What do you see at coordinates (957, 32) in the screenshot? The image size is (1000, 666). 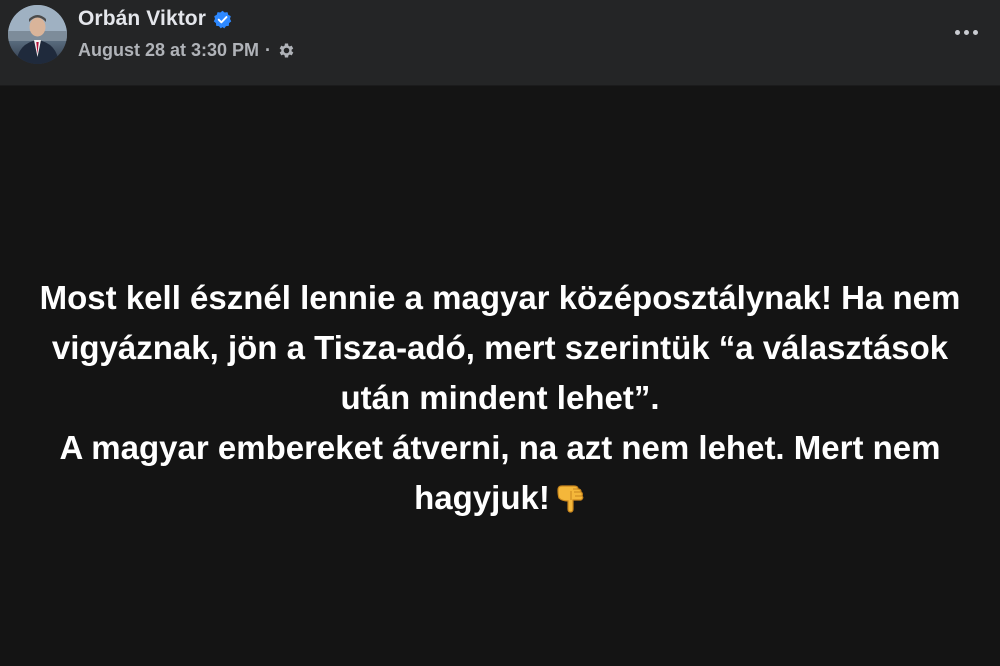 I see `more-horizontal-icon` at bounding box center [957, 32].